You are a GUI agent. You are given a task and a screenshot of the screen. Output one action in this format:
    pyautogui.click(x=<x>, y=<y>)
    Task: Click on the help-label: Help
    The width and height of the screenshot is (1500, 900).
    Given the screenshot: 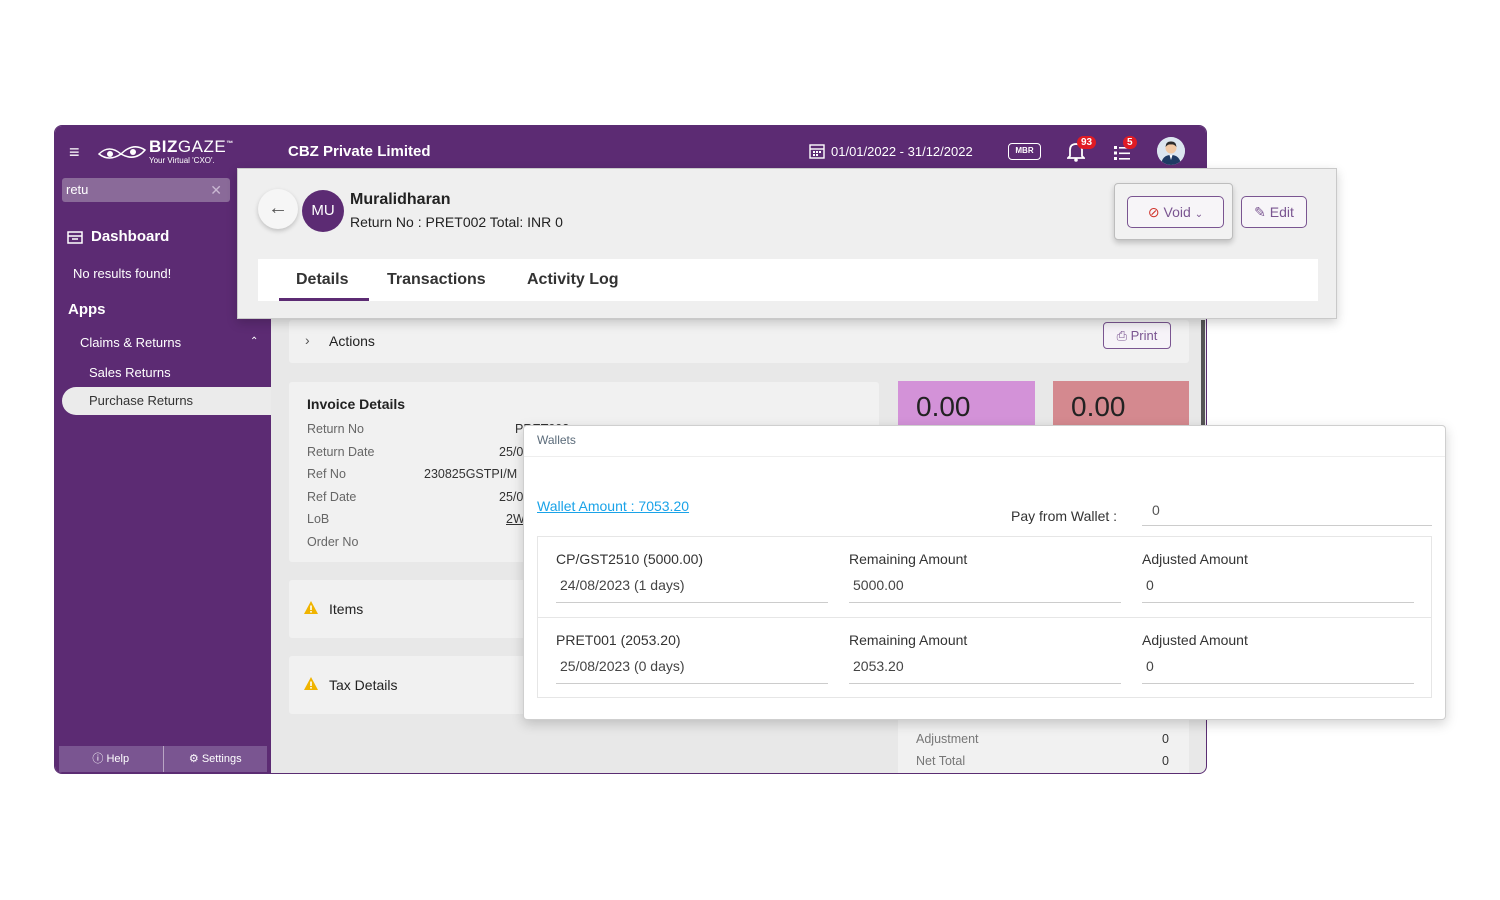 What is the action you would take?
    pyautogui.click(x=118, y=759)
    